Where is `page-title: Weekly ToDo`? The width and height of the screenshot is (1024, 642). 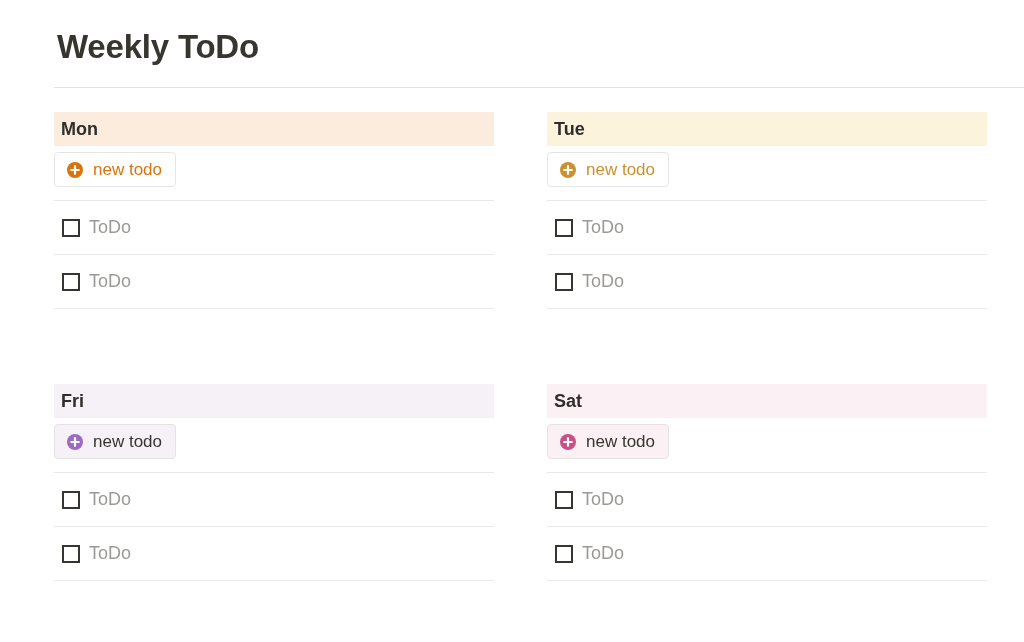 page-title: Weekly ToDo is located at coordinates (158, 47).